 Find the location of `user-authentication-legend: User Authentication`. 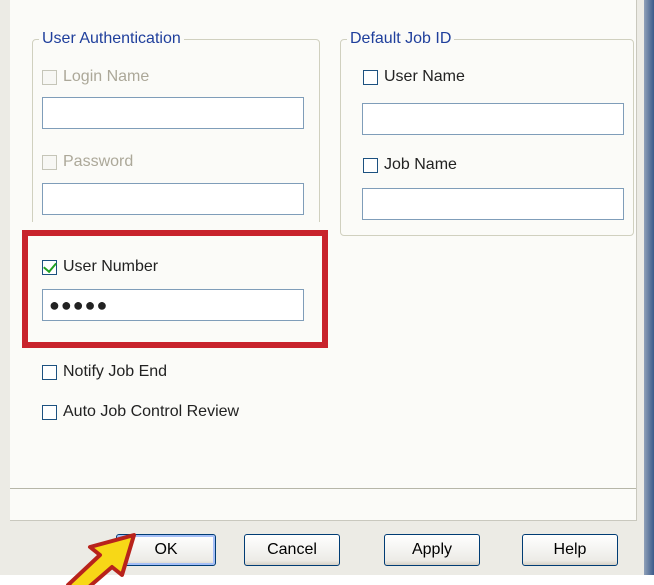

user-authentication-legend: User Authentication is located at coordinates (111, 38).